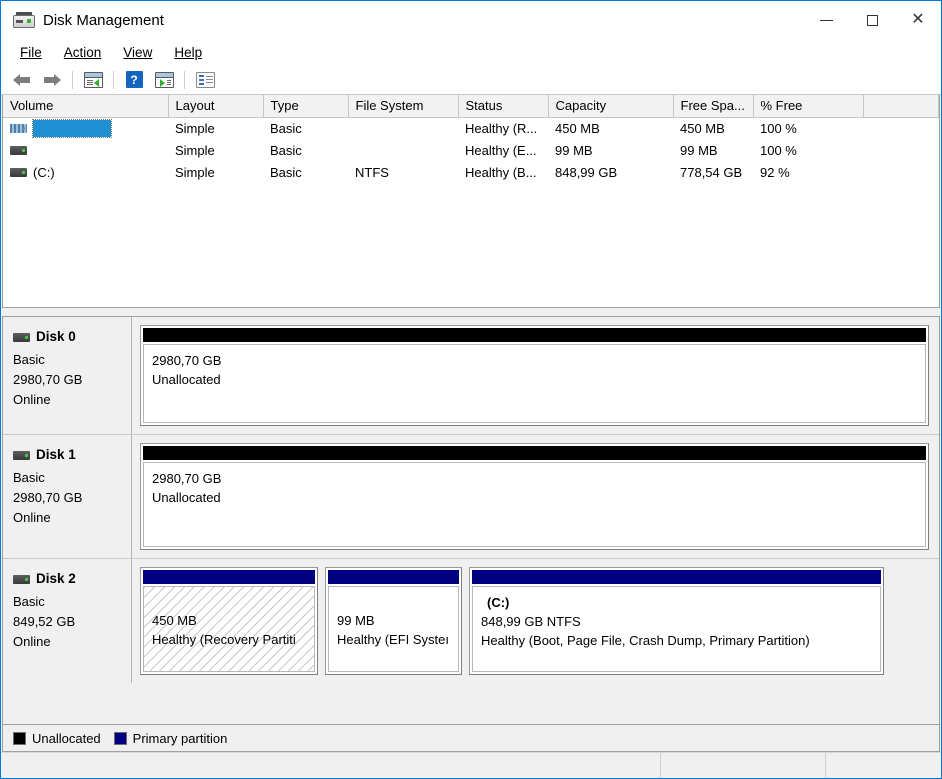 The image size is (942, 779). I want to click on column-header-percent-free: % Free, so click(808, 106).